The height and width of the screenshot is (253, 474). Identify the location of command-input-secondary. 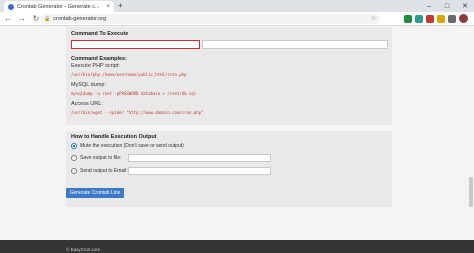
(295, 44).